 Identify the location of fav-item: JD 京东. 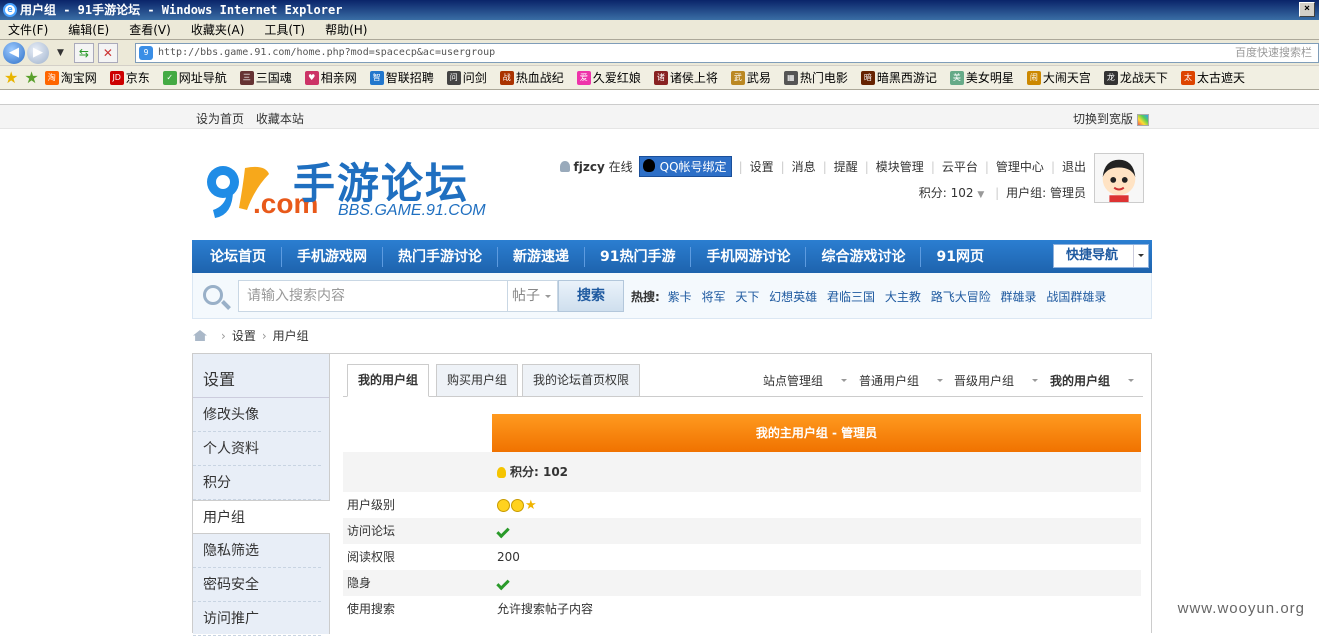
(129, 77).